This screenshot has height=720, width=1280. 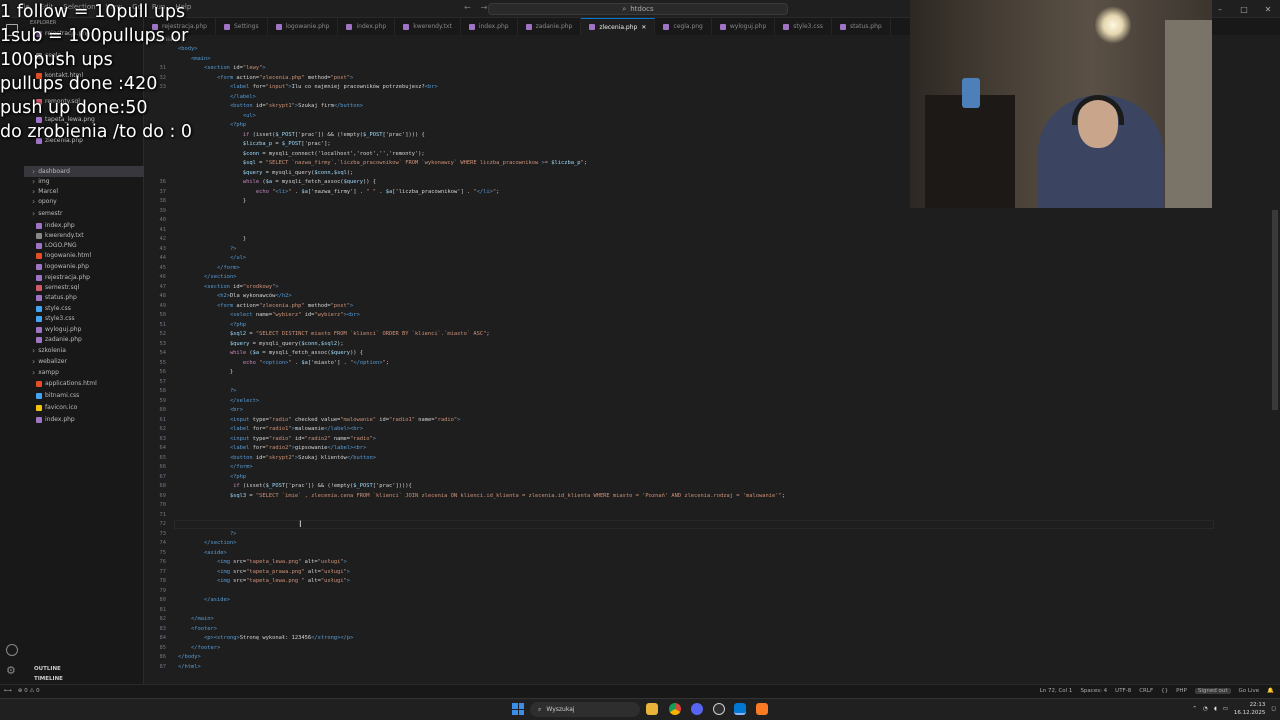 I want to click on forward-arrow-icon: →, so click(x=484, y=7).